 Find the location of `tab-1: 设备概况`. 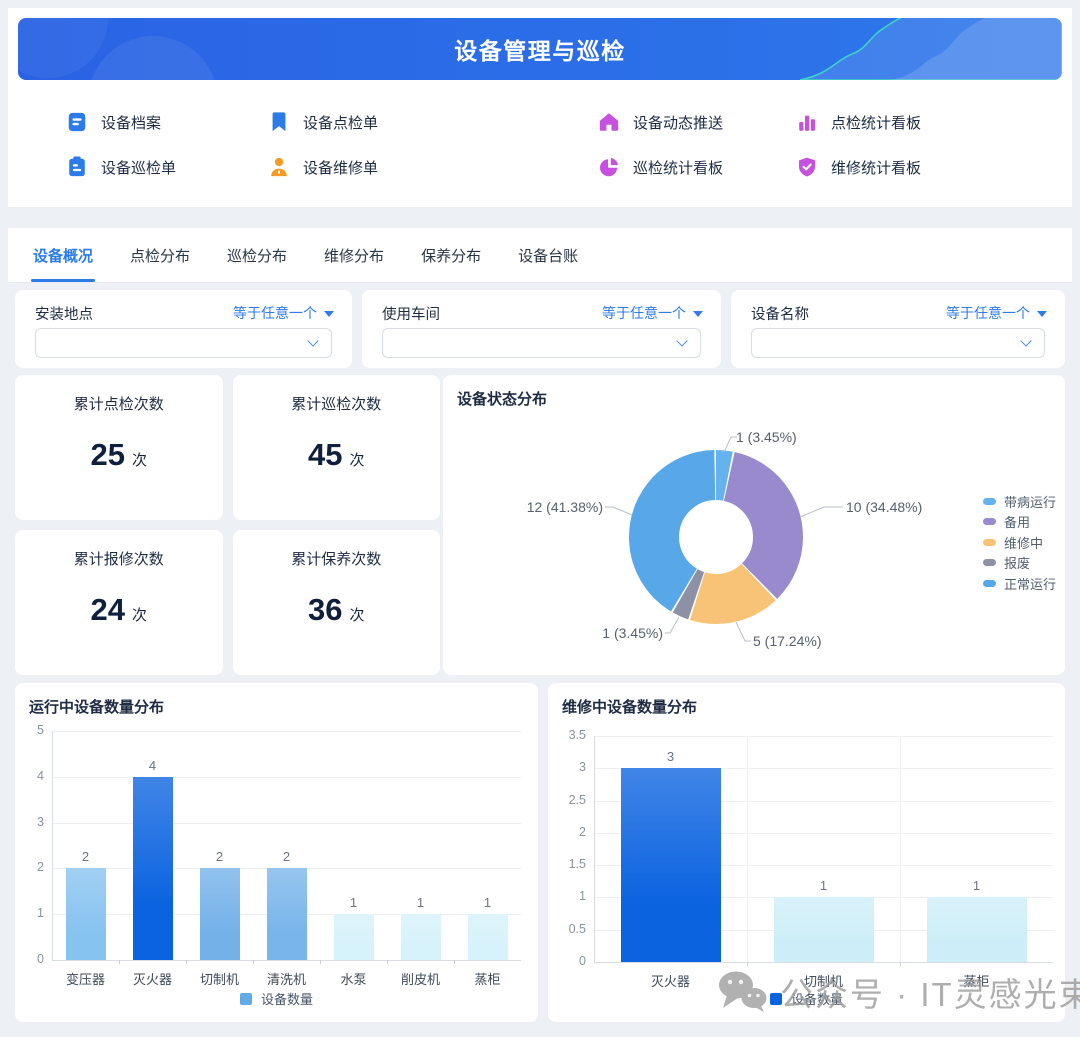

tab-1: 设备概况 is located at coordinates (63, 255).